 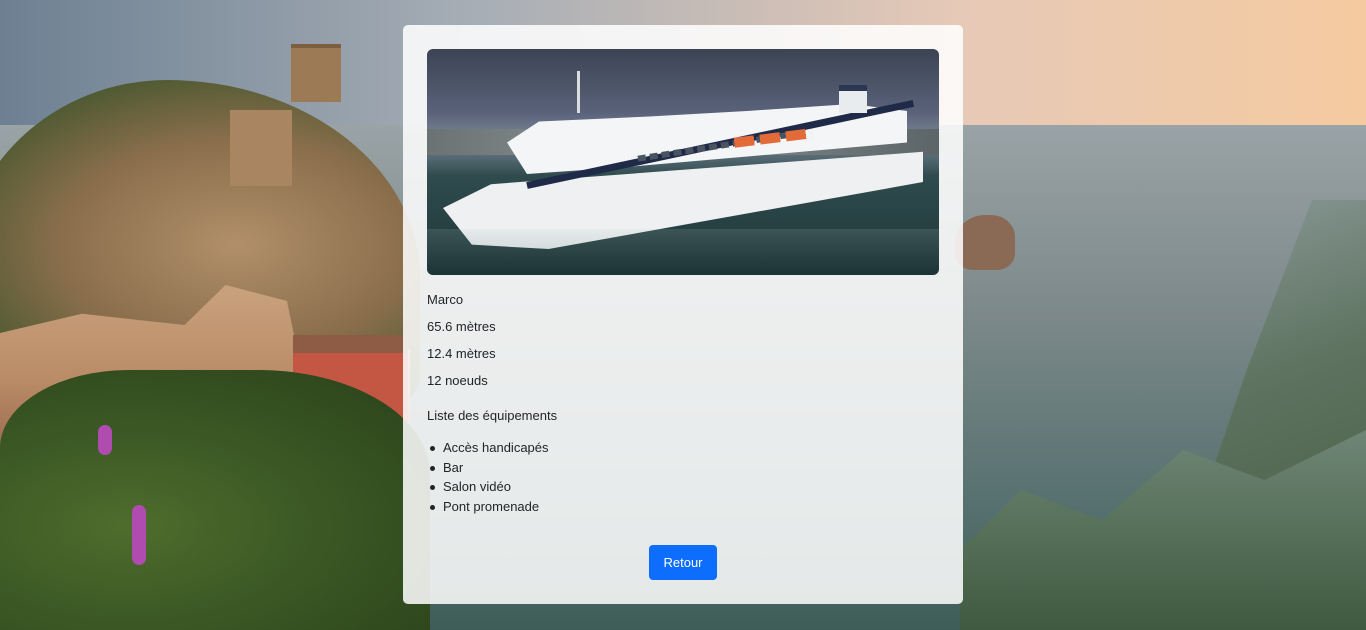 What do you see at coordinates (461, 353) in the screenshot?
I see `boat-width: 12.4 mètres` at bounding box center [461, 353].